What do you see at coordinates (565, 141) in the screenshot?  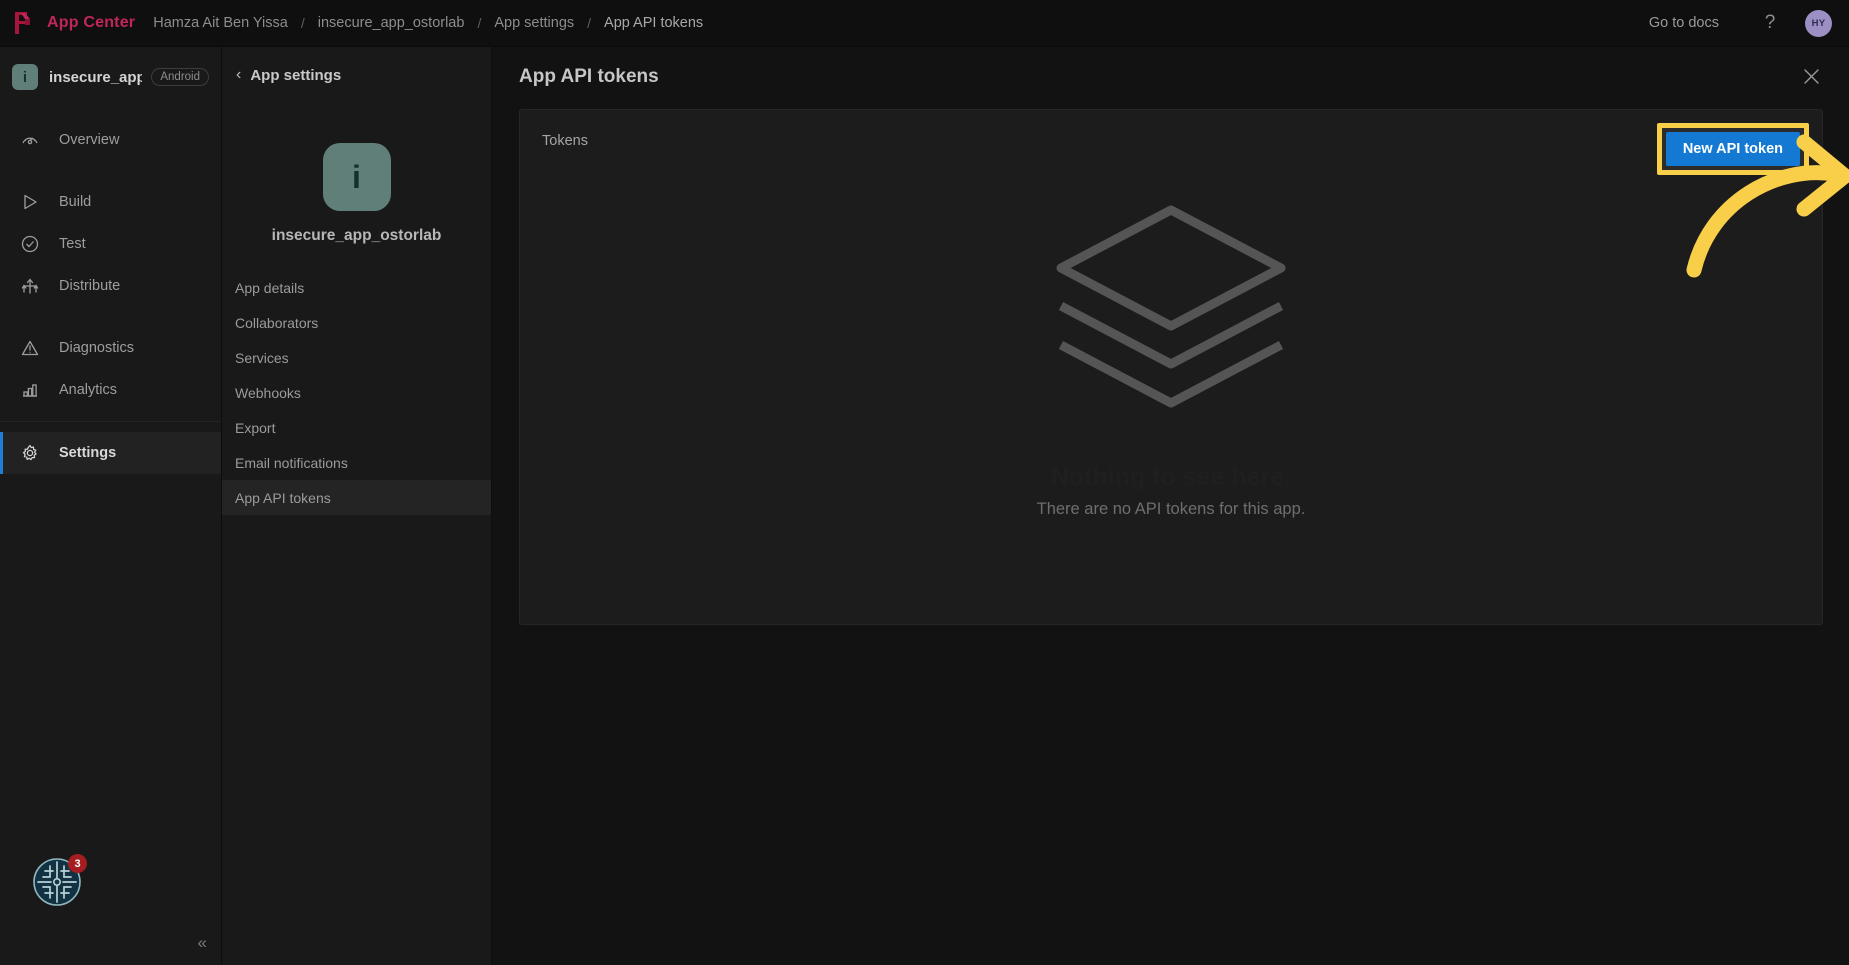 I see `tokens-label: Tokens` at bounding box center [565, 141].